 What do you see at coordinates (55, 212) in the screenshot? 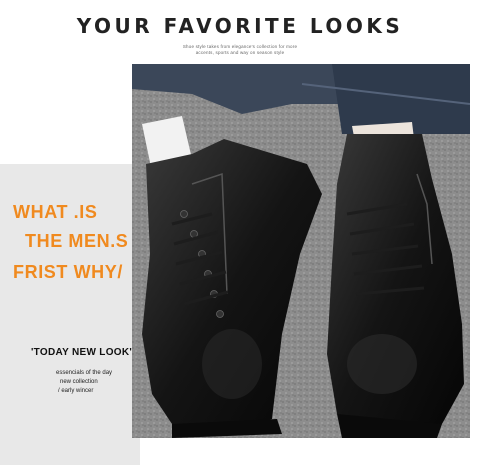
I see `slogan-line-1: WHAT .IS` at bounding box center [55, 212].